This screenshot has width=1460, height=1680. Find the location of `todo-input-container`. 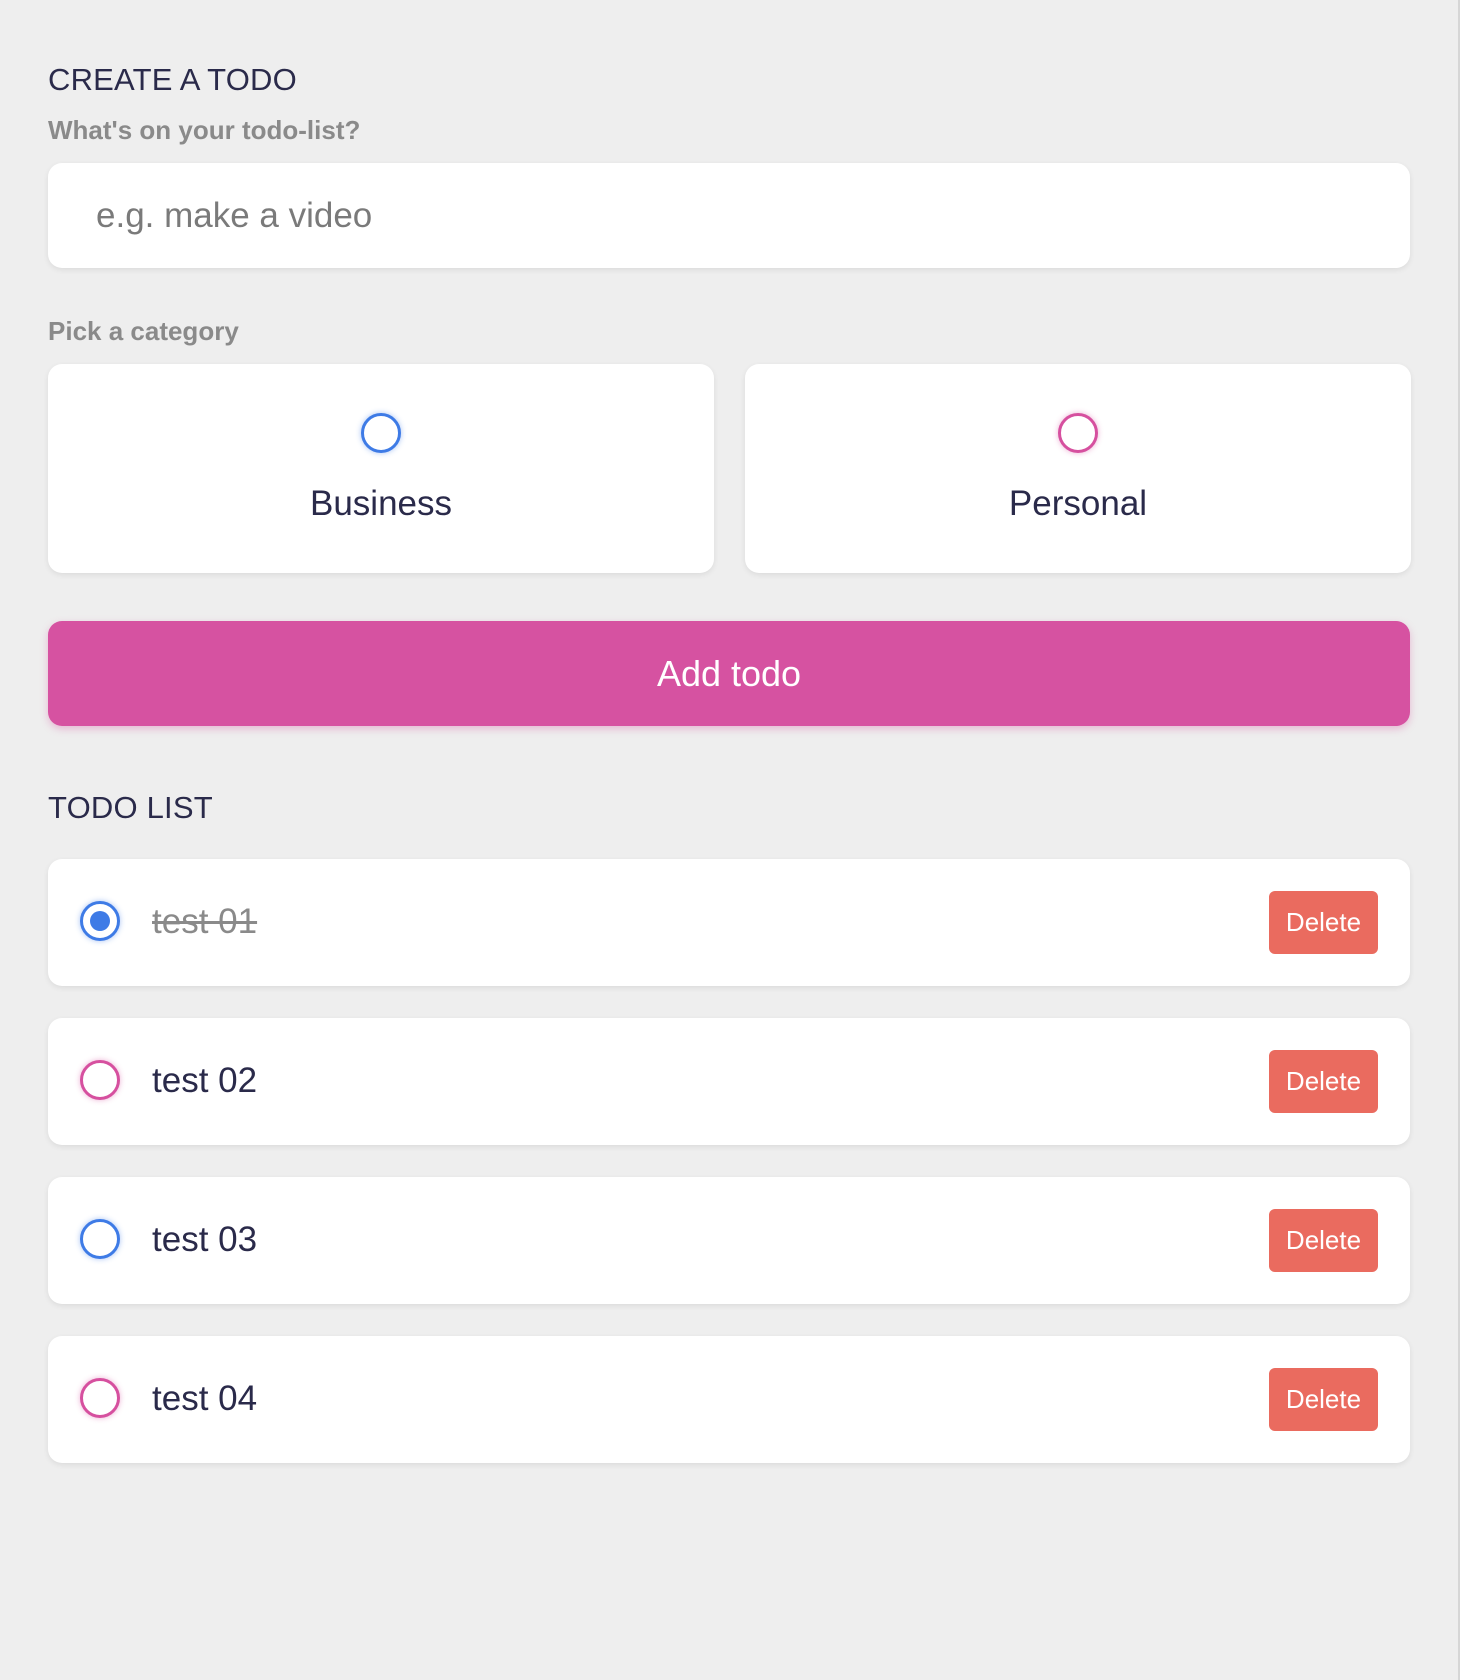

todo-input-container is located at coordinates (729, 215).